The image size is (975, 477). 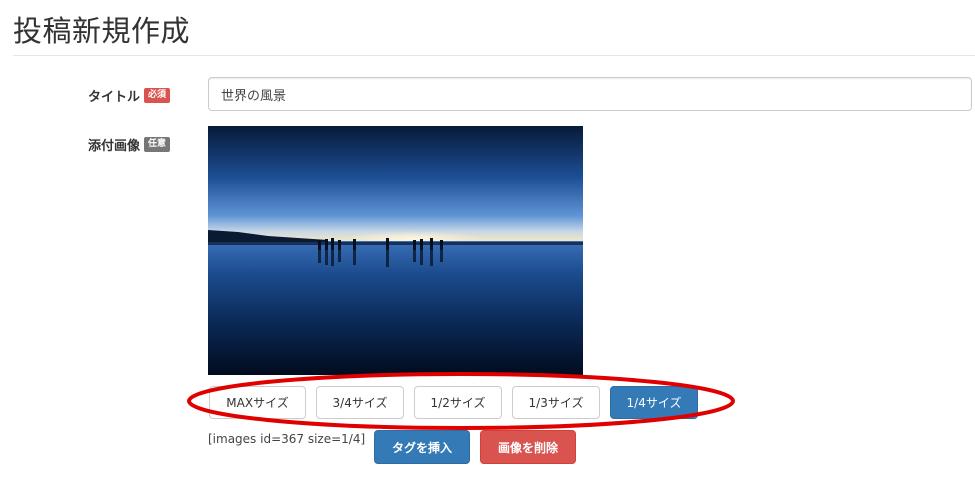 What do you see at coordinates (114, 146) in the screenshot?
I see `image-label: 添付画像` at bounding box center [114, 146].